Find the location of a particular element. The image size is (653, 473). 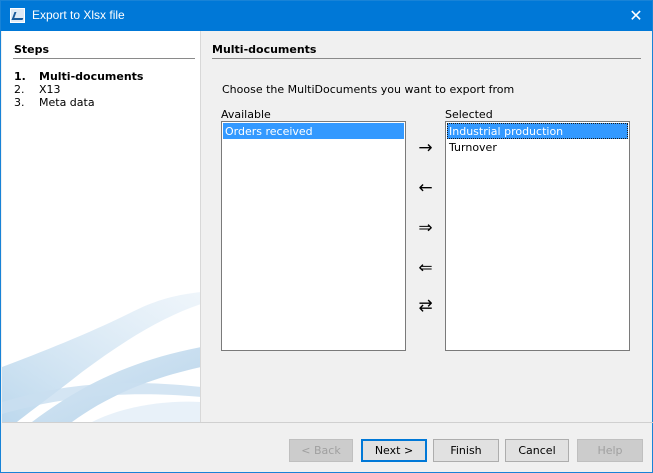

back-button: < Back is located at coordinates (321, 450).